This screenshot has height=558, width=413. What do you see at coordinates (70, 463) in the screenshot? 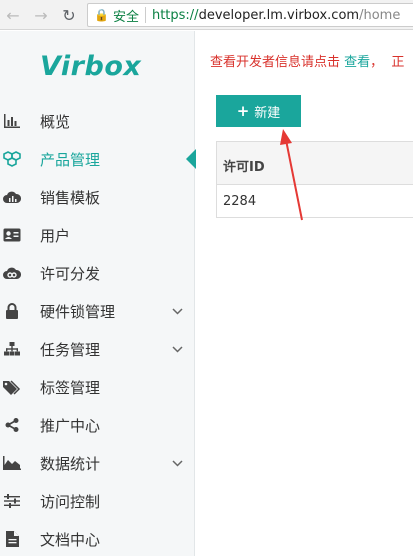
I see `sidebar-item-label: 数据统计` at bounding box center [70, 463].